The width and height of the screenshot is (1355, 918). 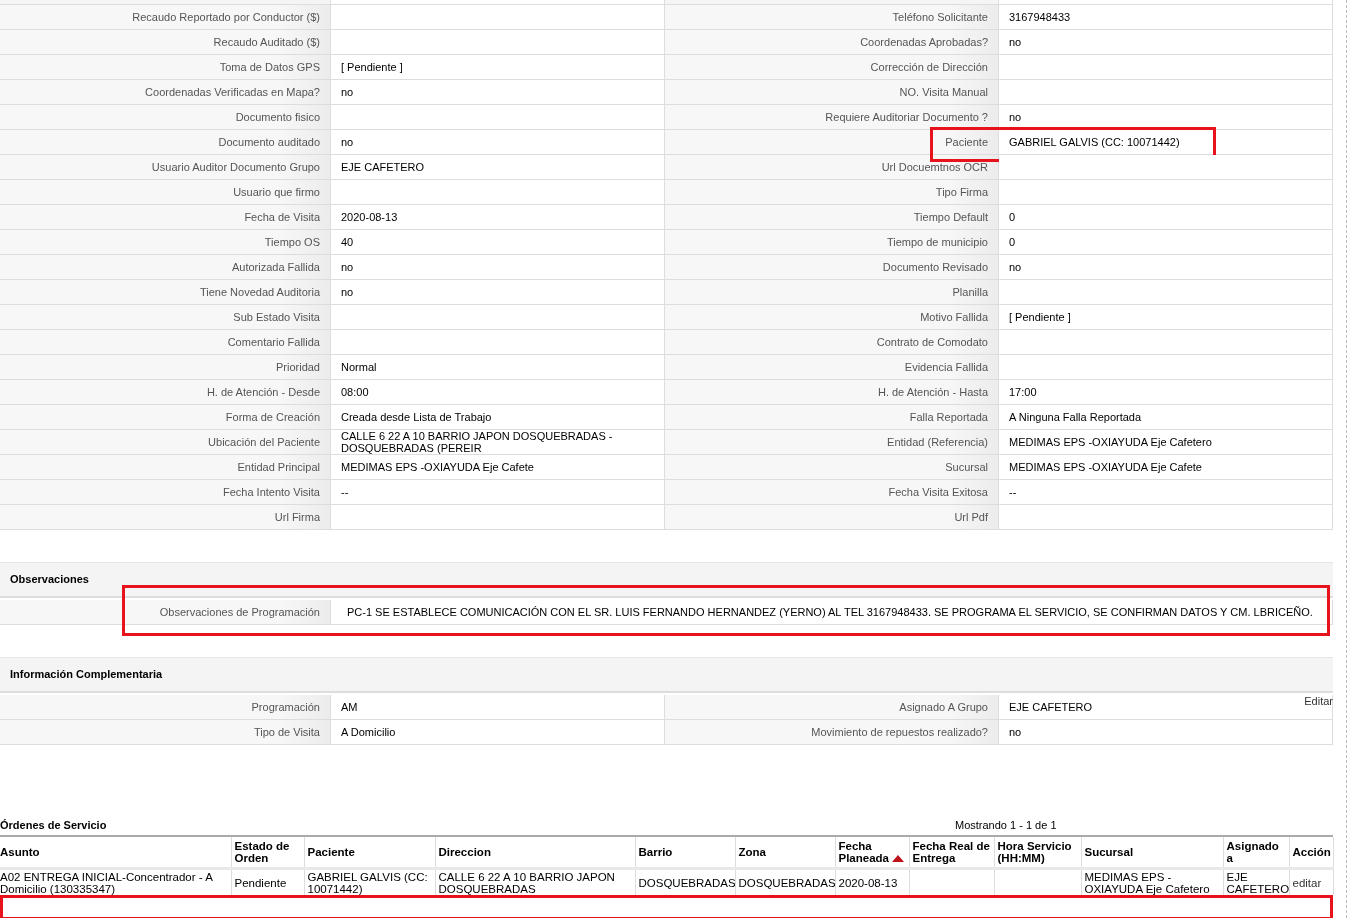 I want to click on column-header: Zona, so click(x=785, y=853).